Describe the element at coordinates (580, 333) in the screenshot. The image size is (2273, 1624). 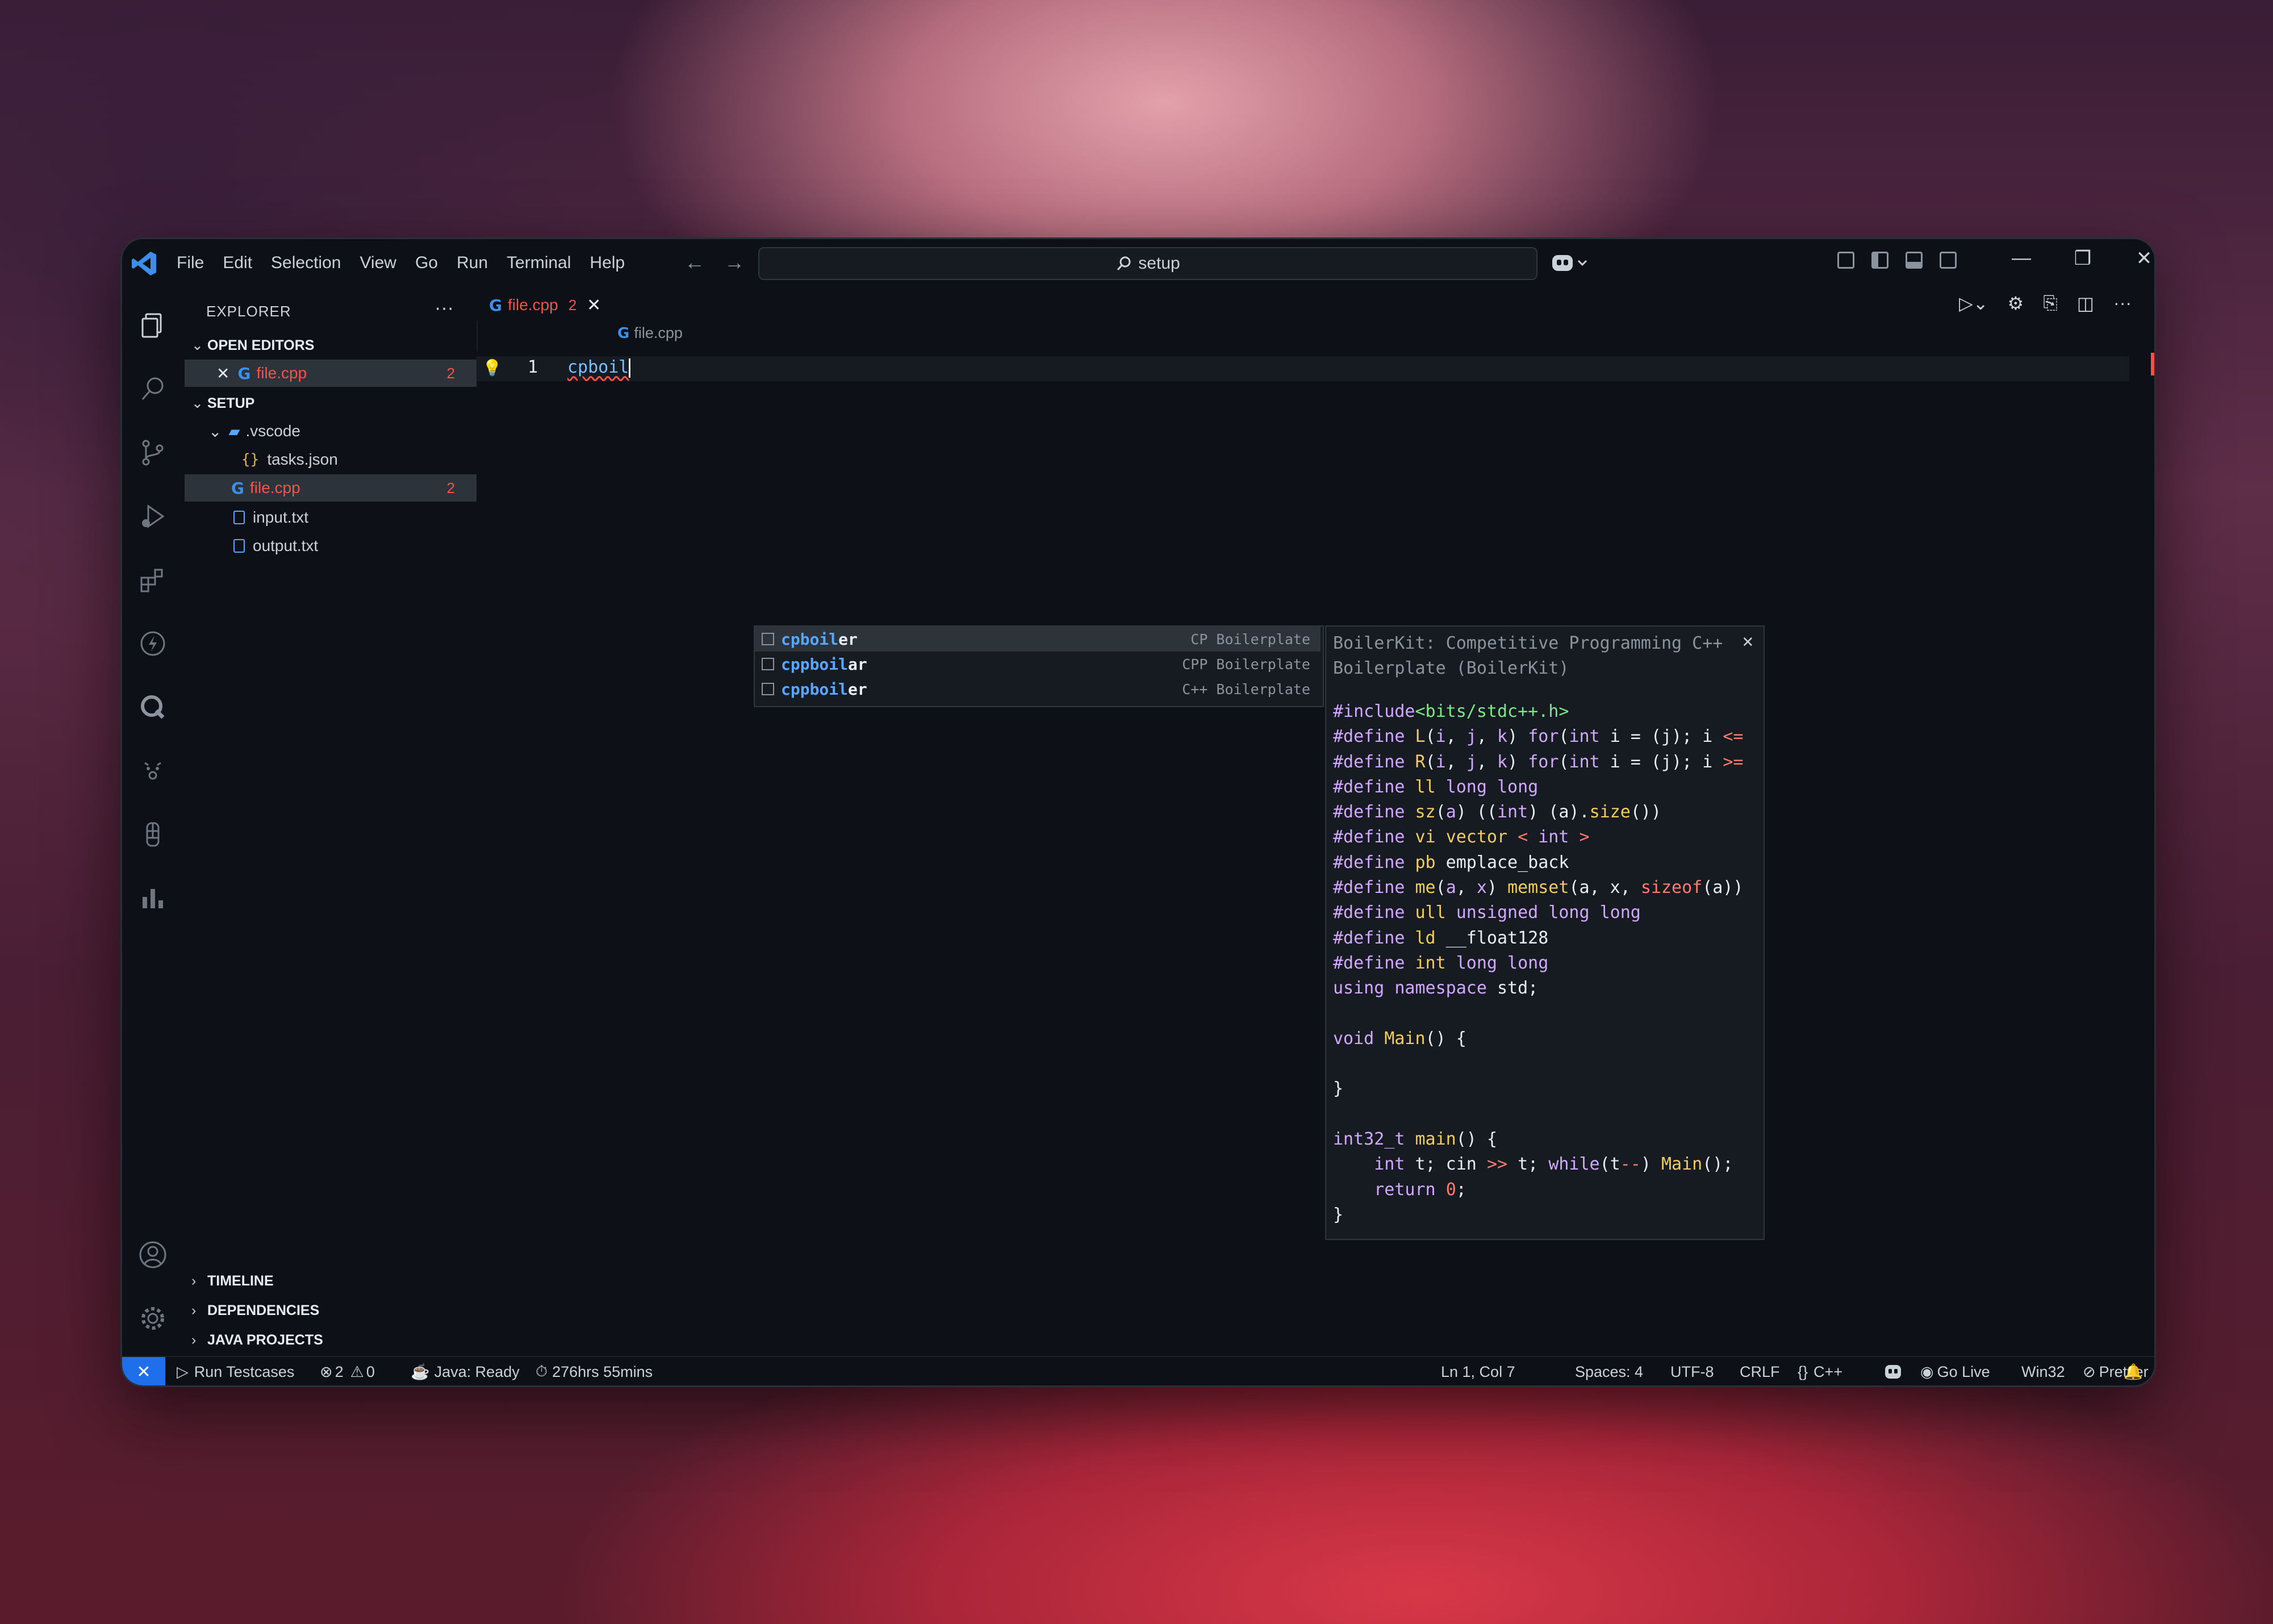
I see `breadcrumb: G file.cpp` at that location.